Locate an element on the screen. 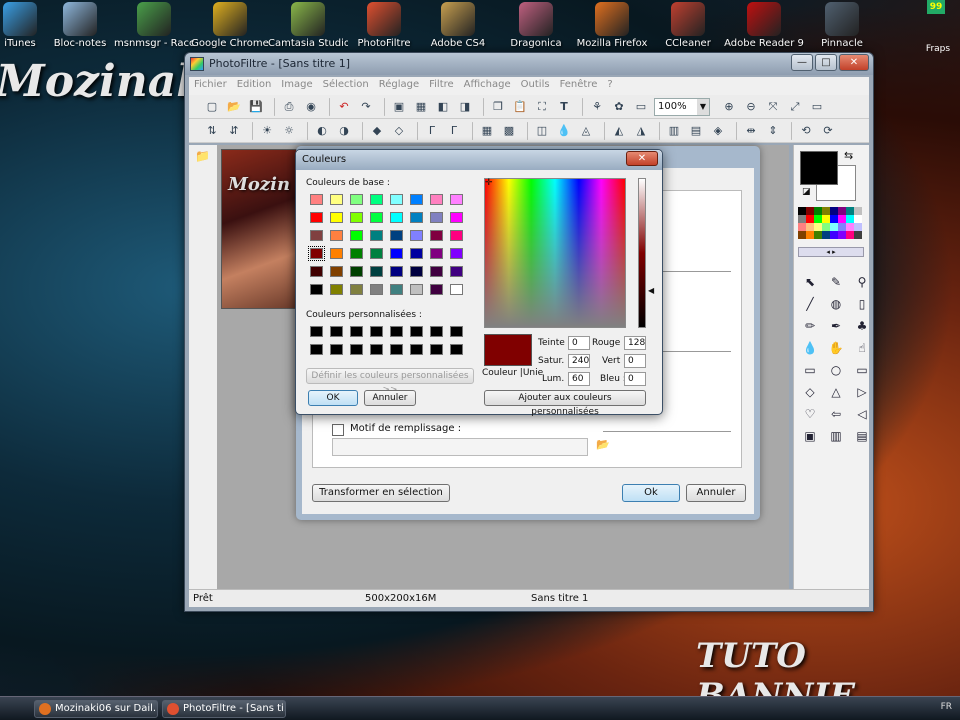 The image size is (960, 720). flip-icon: ◨ is located at coordinates (465, 107).